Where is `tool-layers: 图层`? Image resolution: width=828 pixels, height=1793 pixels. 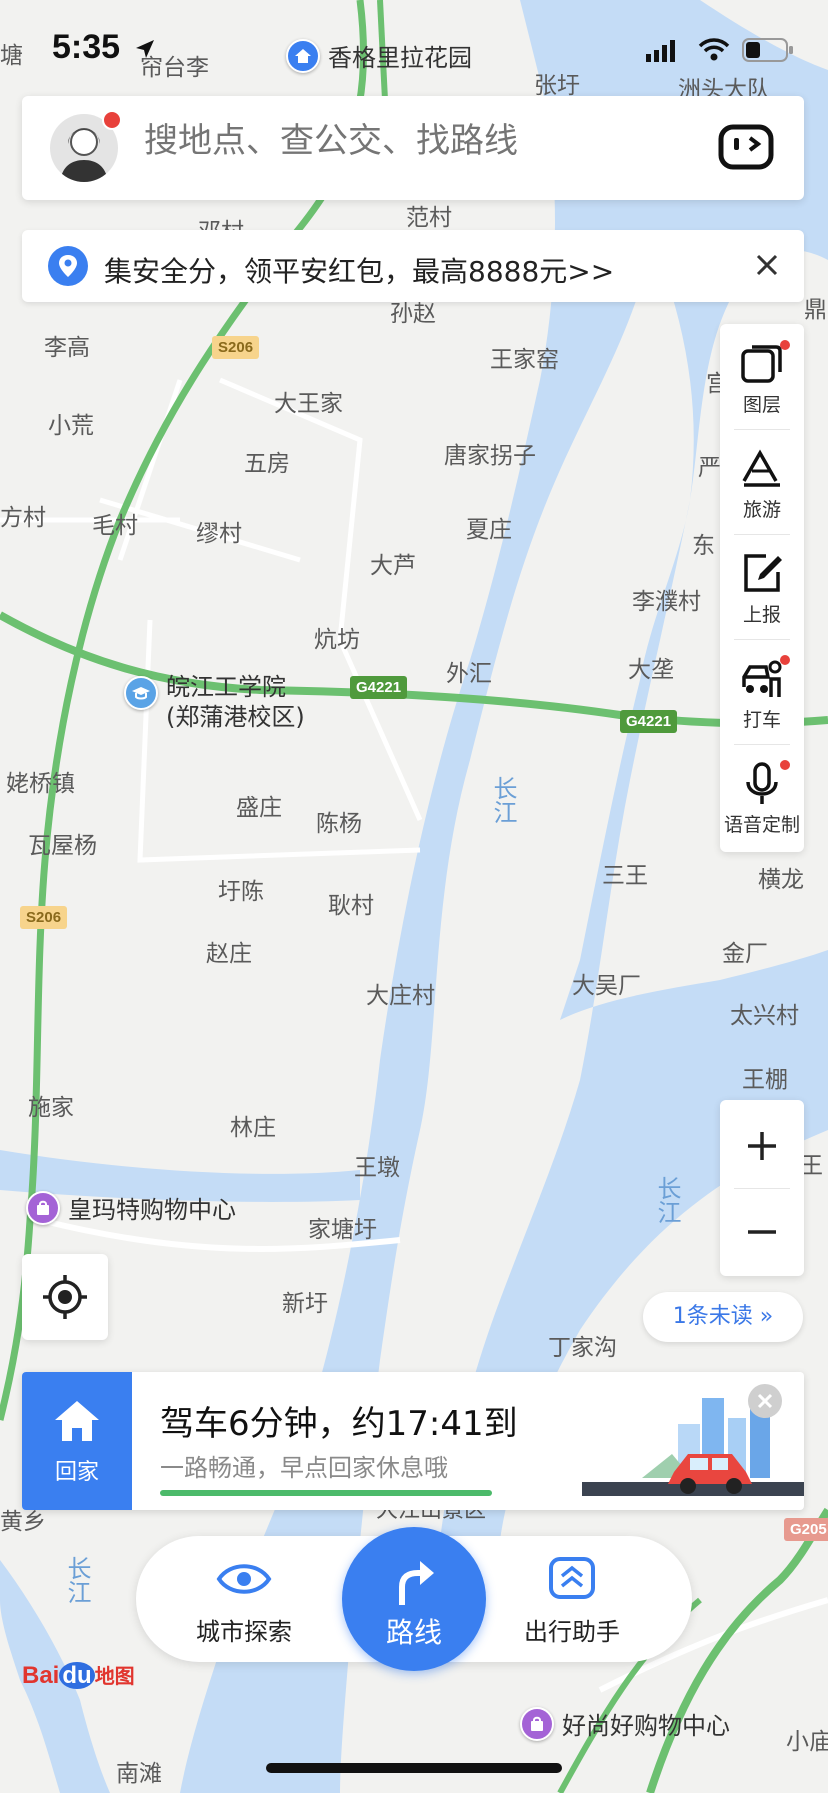 tool-layers: 图层 is located at coordinates (762, 376).